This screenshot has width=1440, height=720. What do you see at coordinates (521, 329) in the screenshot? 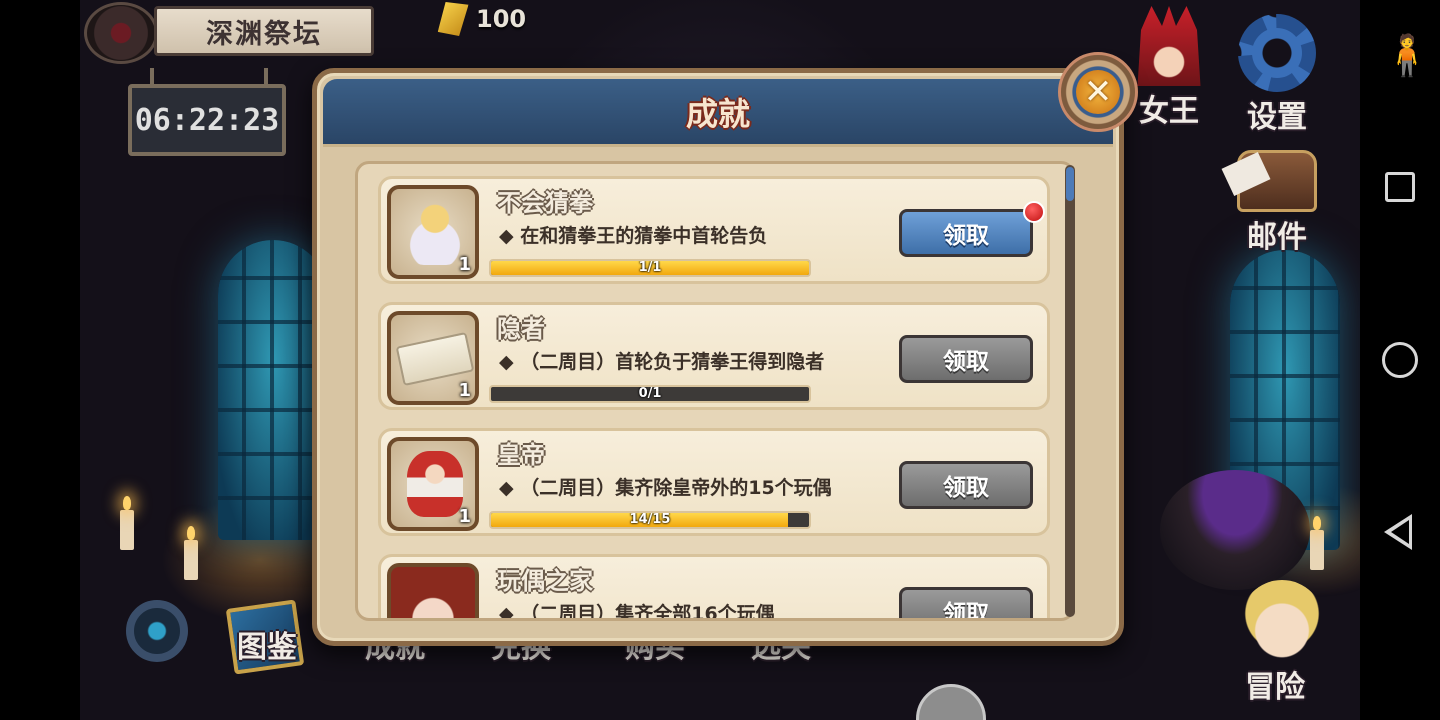
I see `achievement-title: 隐者` at bounding box center [521, 329].